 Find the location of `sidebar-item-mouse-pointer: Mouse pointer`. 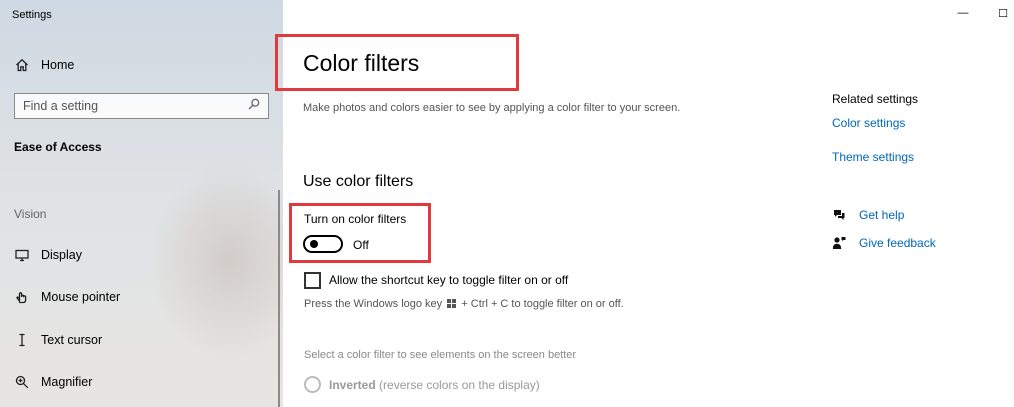

sidebar-item-mouse-pointer: Mouse pointer is located at coordinates (67, 297).